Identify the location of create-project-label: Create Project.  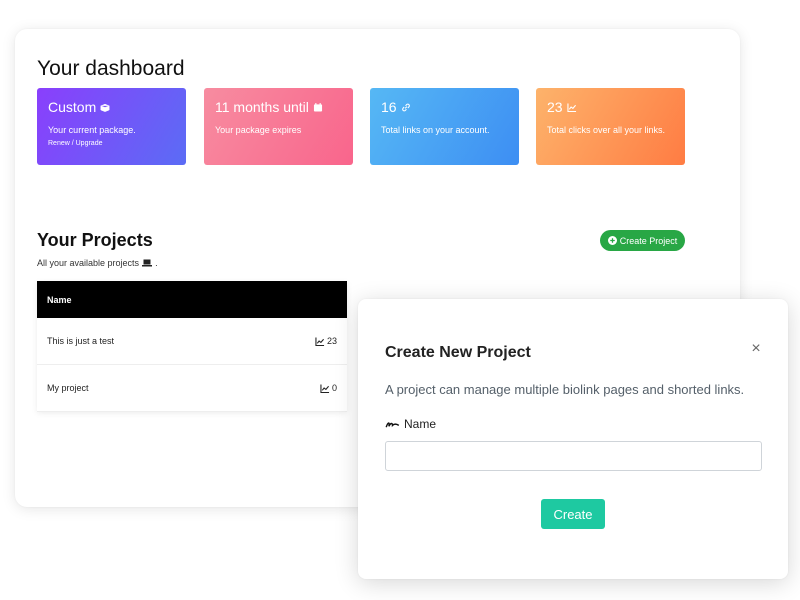
(648, 240).